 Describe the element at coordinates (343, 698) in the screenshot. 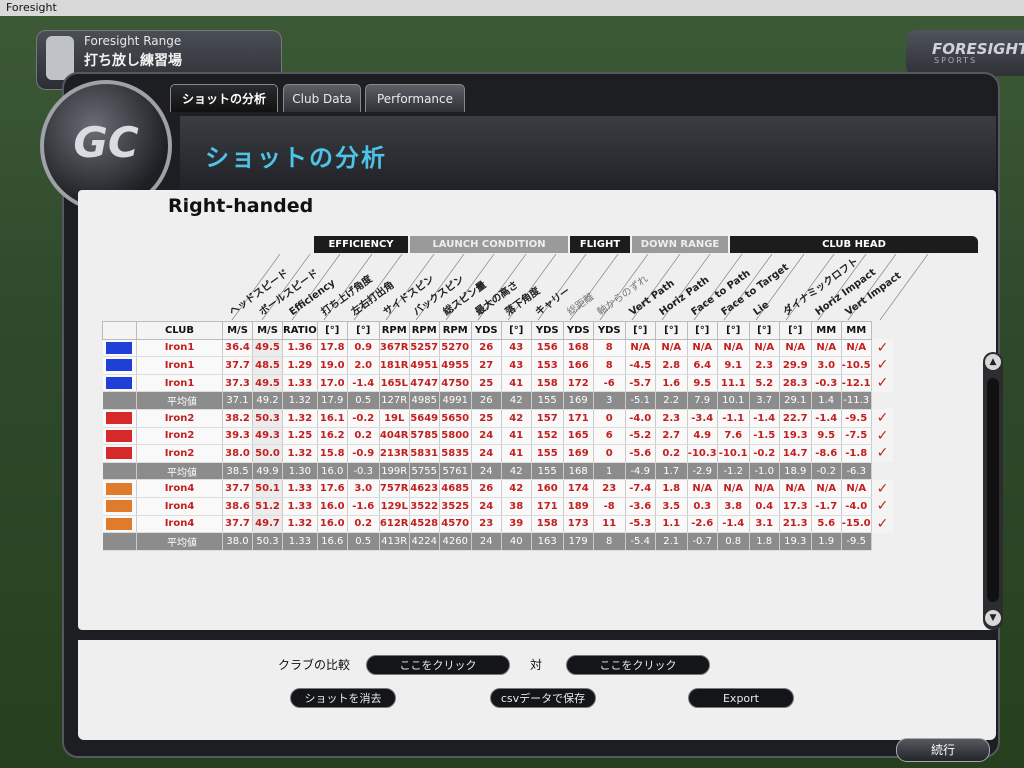

I see `clear-shots-button: ショットを消去` at that location.